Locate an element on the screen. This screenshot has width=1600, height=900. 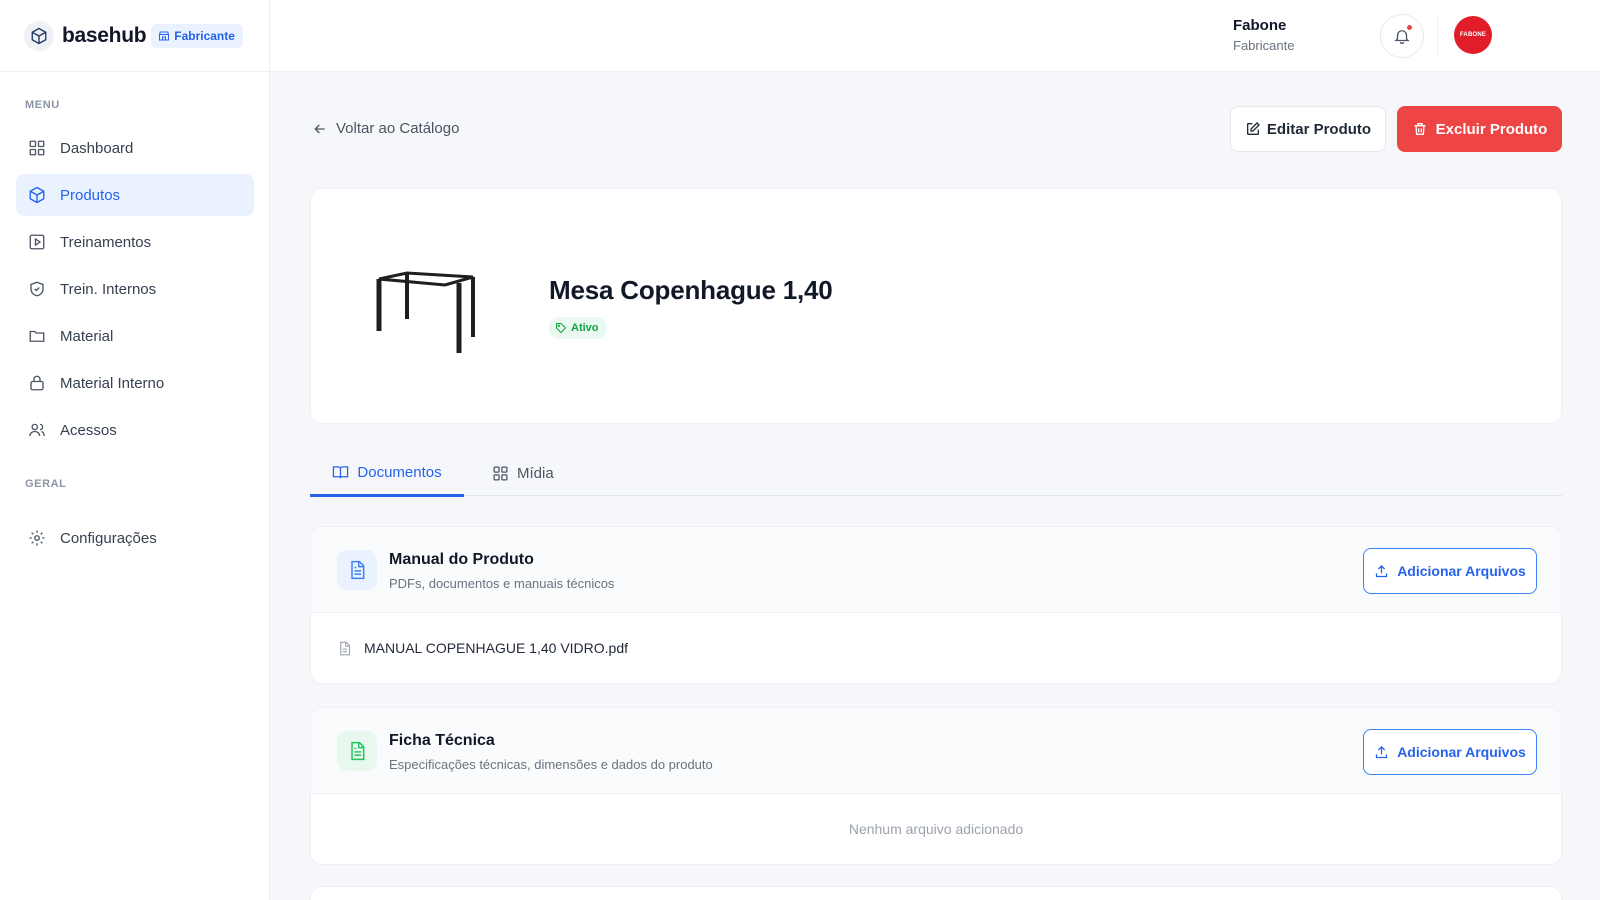
user-role: Fabricante is located at coordinates (1264, 45).